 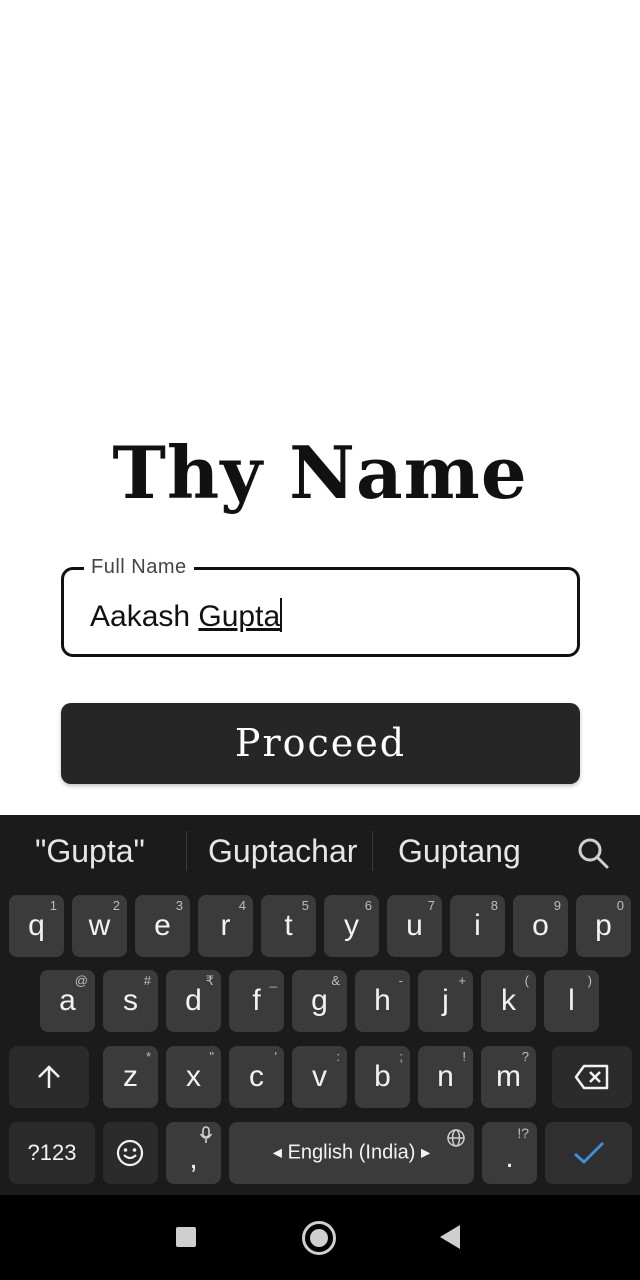 What do you see at coordinates (144, 616) in the screenshot?
I see `full-name-value-first: Aakash` at bounding box center [144, 616].